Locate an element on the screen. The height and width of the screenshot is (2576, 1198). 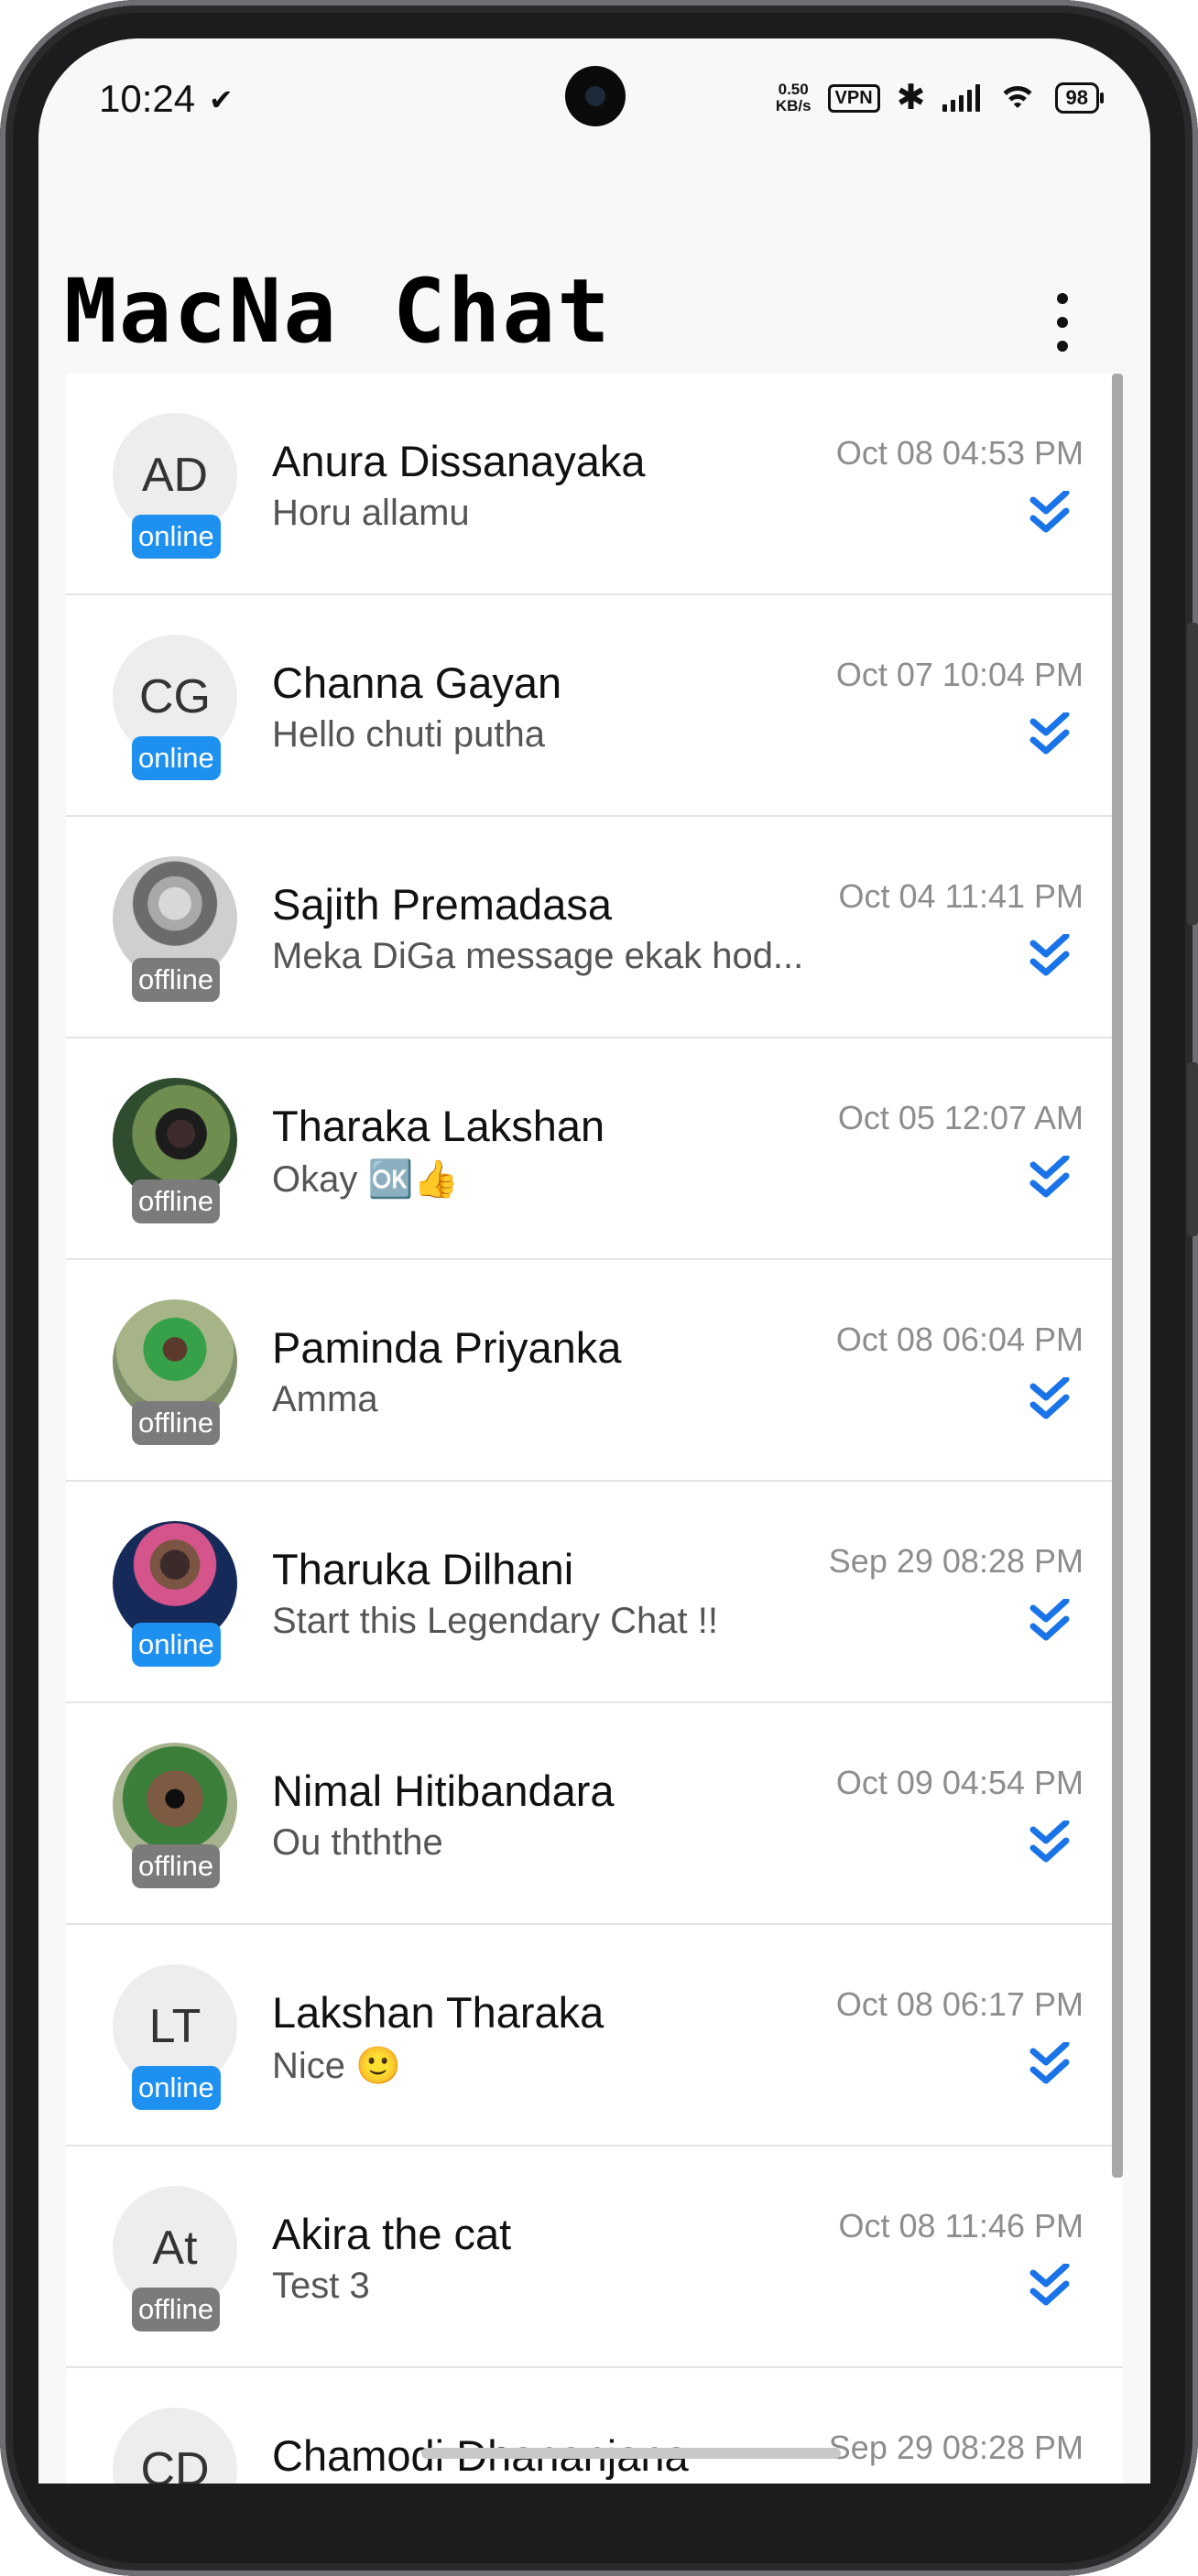
contact-name: Sajith Premadasa is located at coordinates (442, 904).